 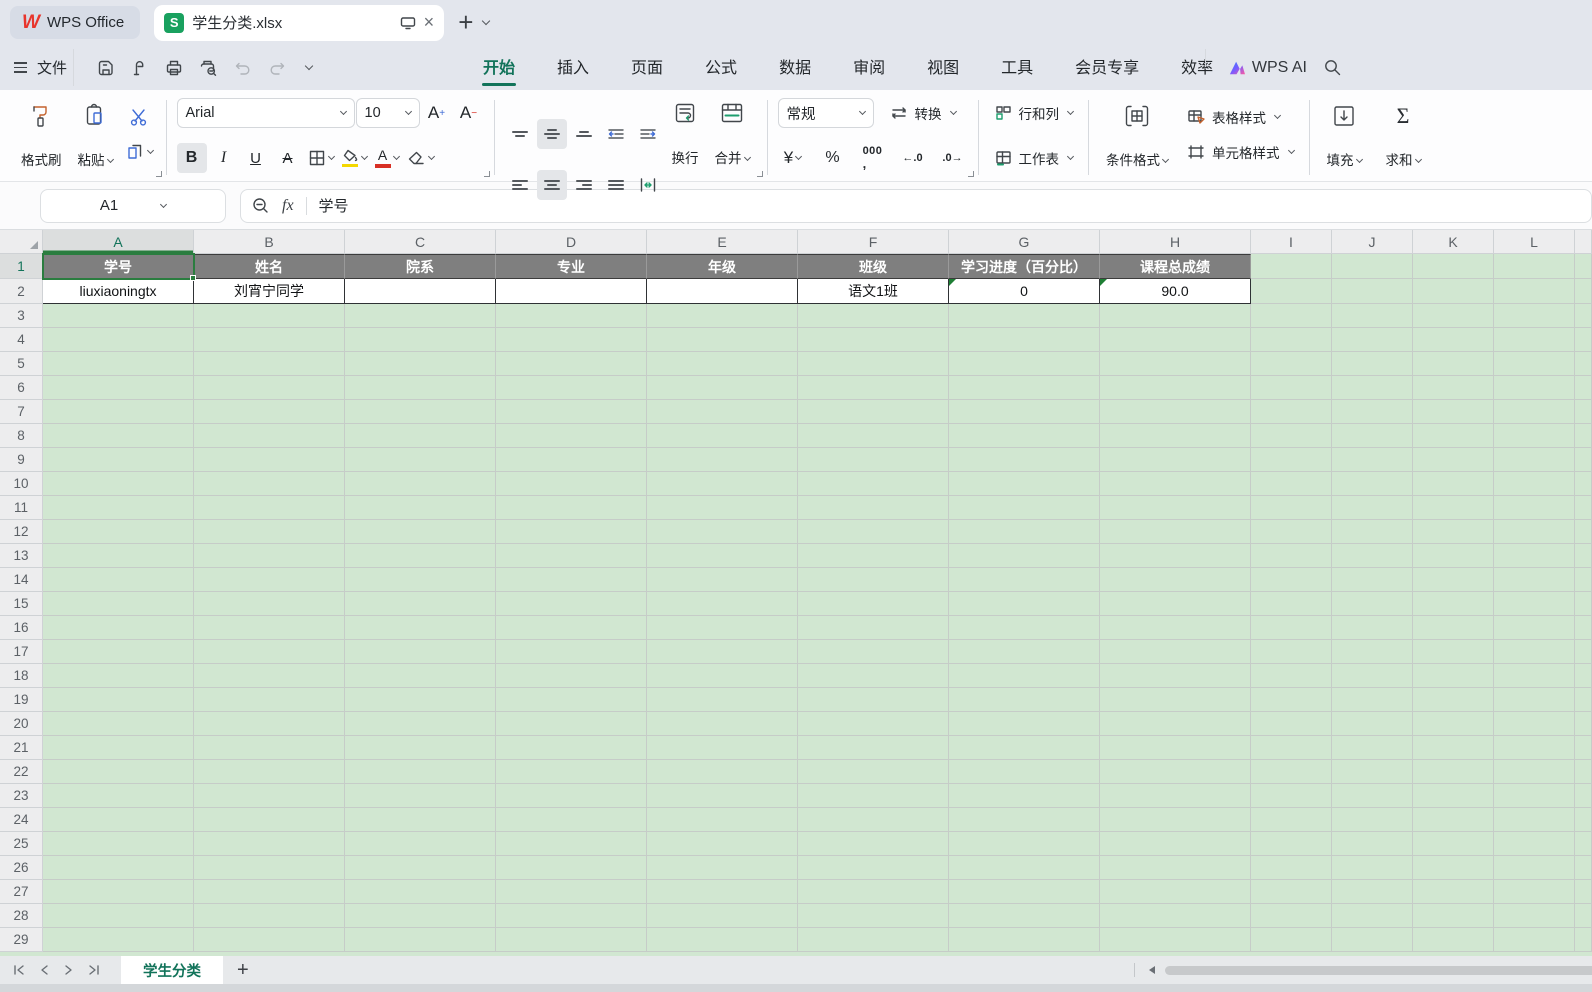 What do you see at coordinates (722, 604) in the screenshot?
I see `cell-E15` at bounding box center [722, 604].